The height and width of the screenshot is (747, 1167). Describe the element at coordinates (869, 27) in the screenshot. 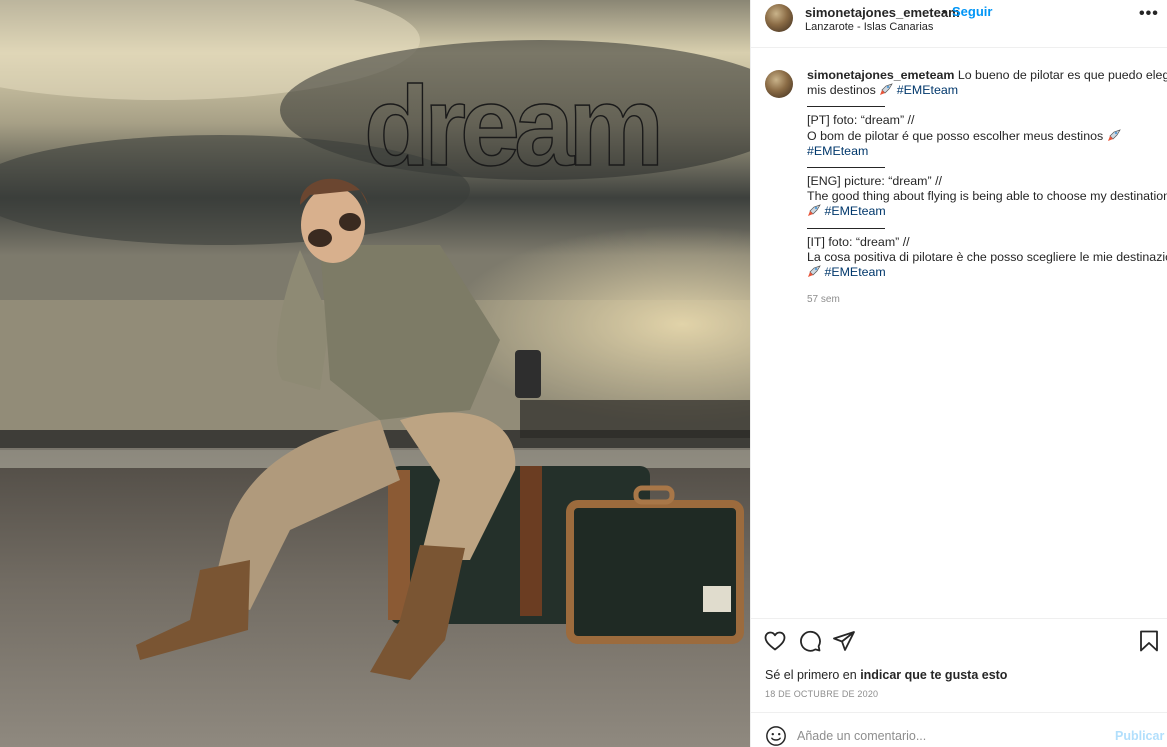

I see `location-link: Lanzarote - Islas Canarias` at that location.